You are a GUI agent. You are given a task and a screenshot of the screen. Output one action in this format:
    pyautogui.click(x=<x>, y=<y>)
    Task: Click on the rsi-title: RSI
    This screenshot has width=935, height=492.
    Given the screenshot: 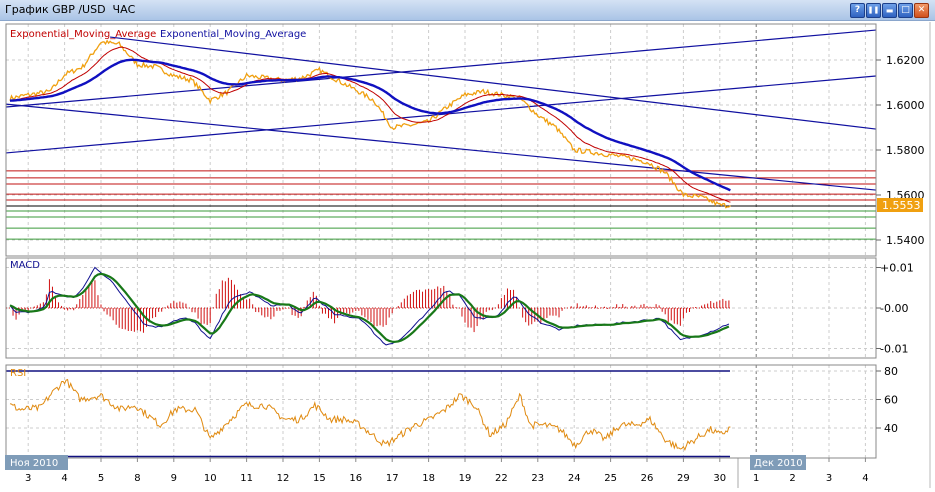 What is the action you would take?
    pyautogui.click(x=18, y=373)
    